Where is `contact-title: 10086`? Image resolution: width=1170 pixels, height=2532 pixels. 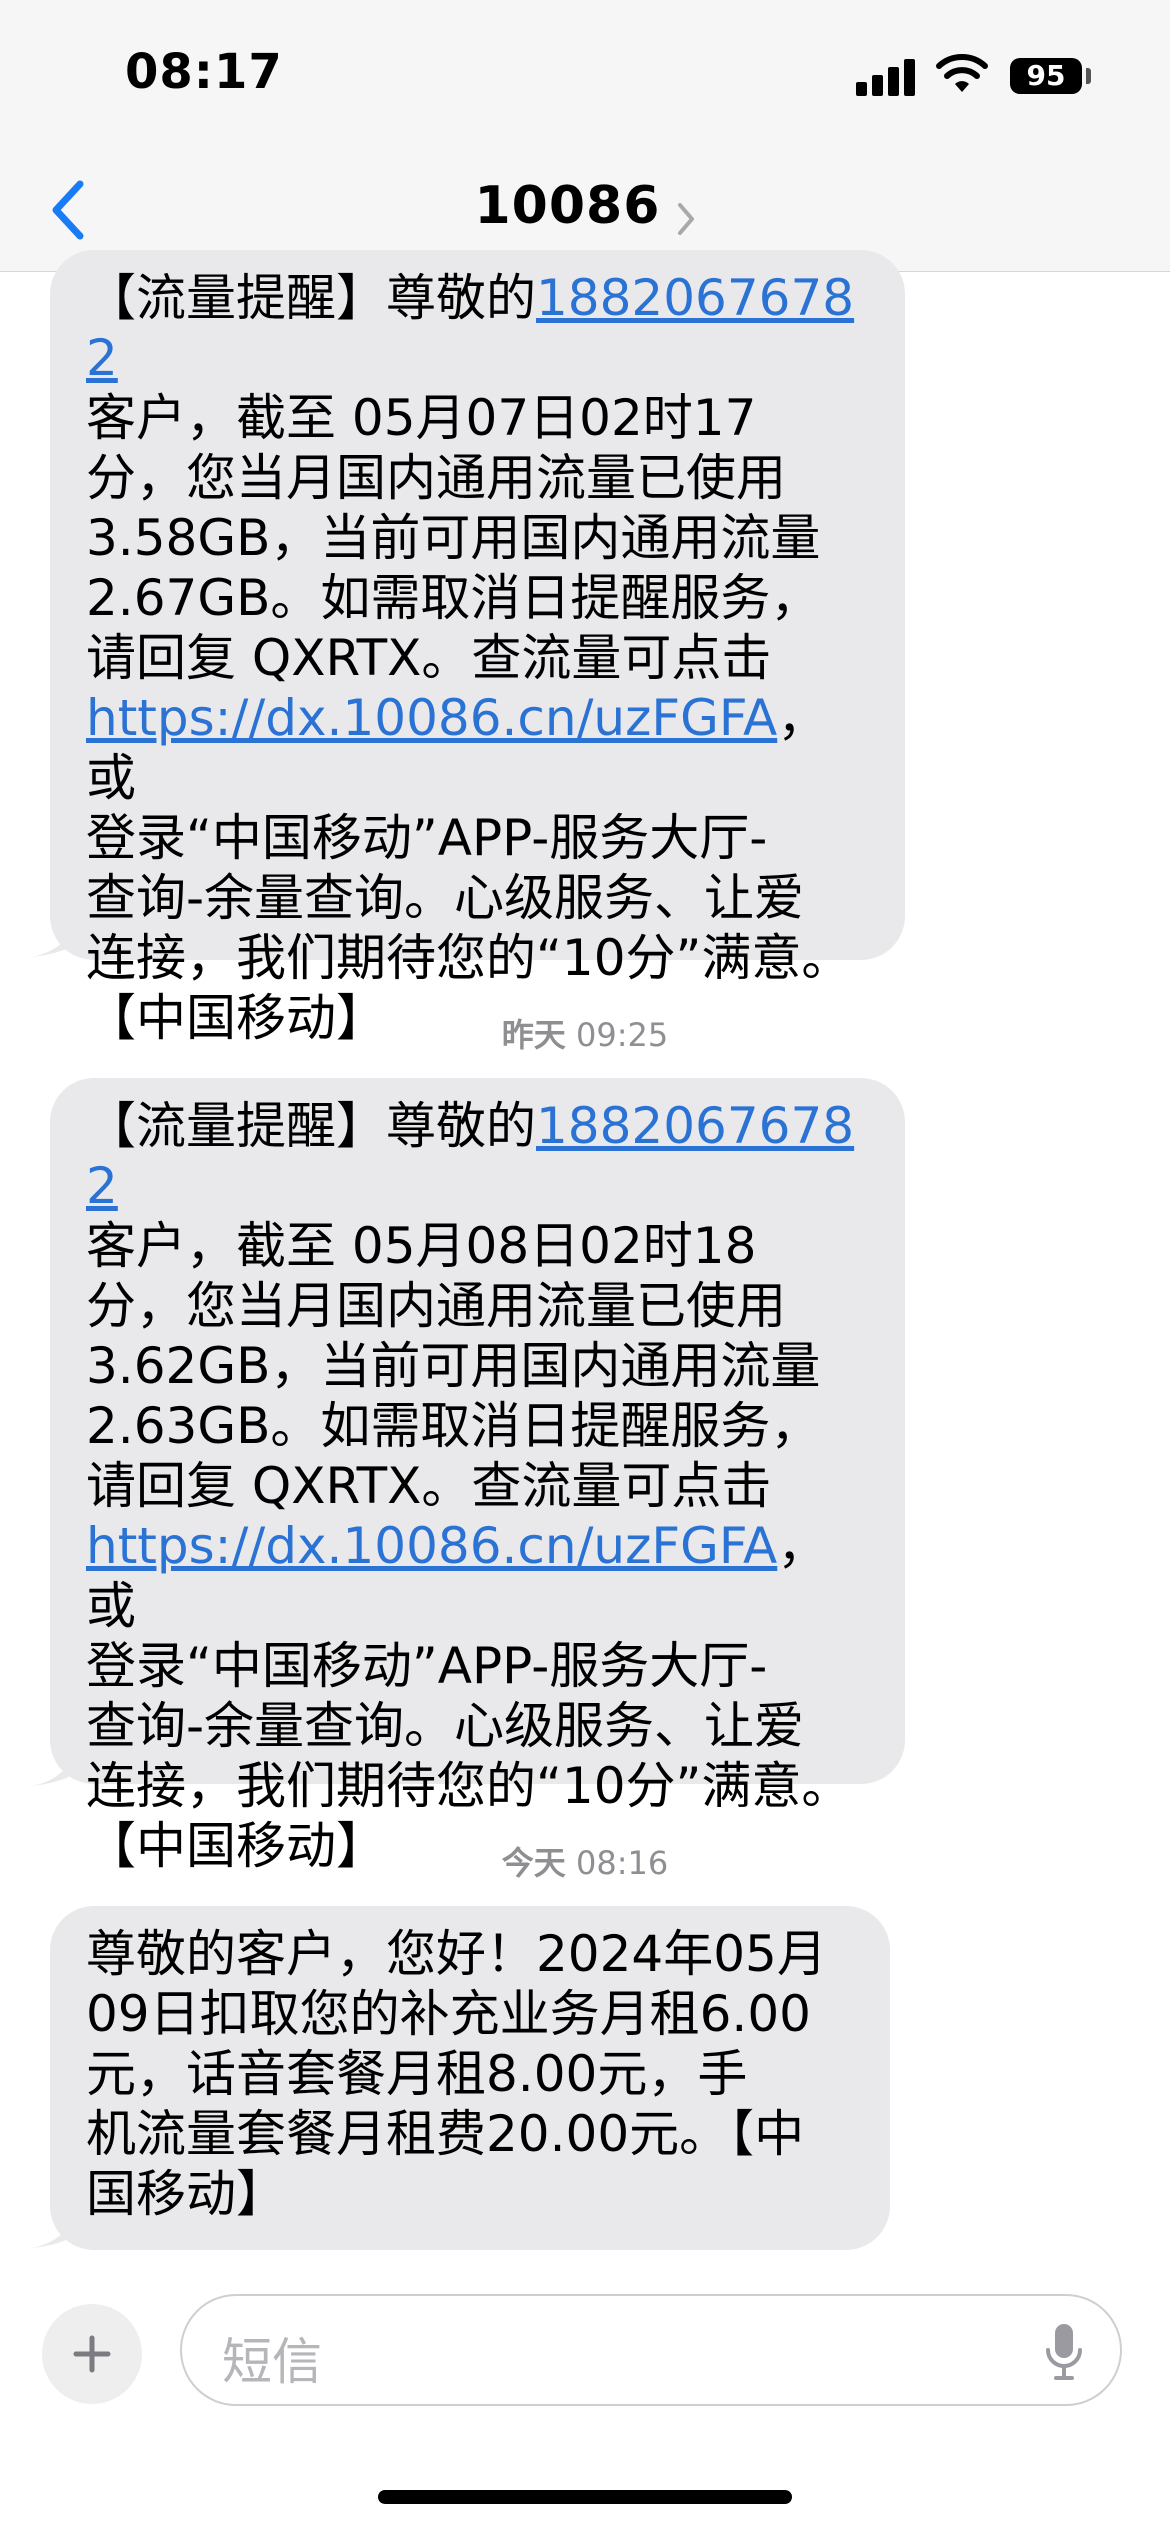 contact-title: 10086 is located at coordinates (567, 206).